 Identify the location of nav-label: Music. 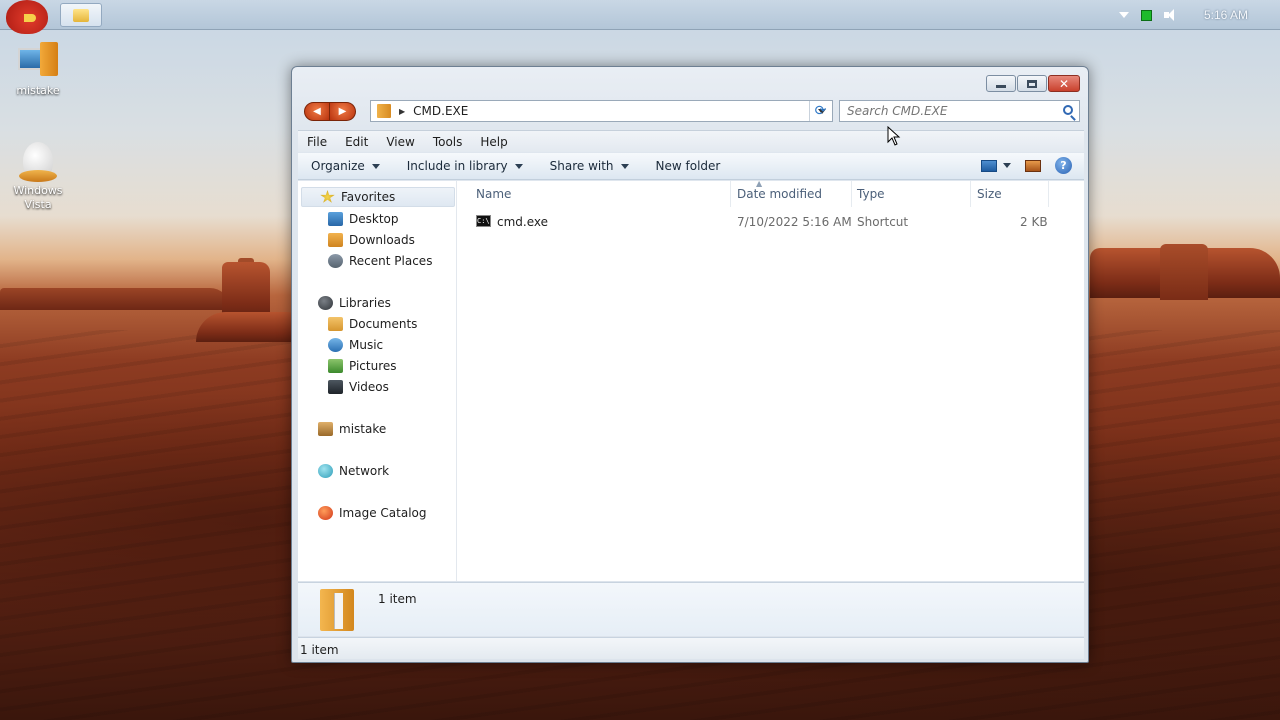
(366, 345).